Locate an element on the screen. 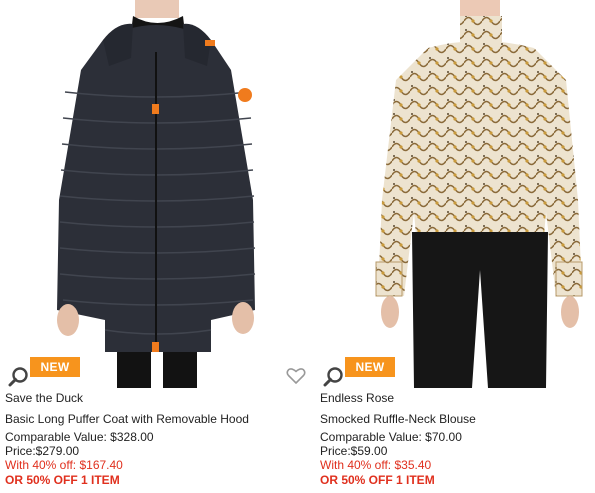  product-price: Price:$279.00 is located at coordinates (42, 451).